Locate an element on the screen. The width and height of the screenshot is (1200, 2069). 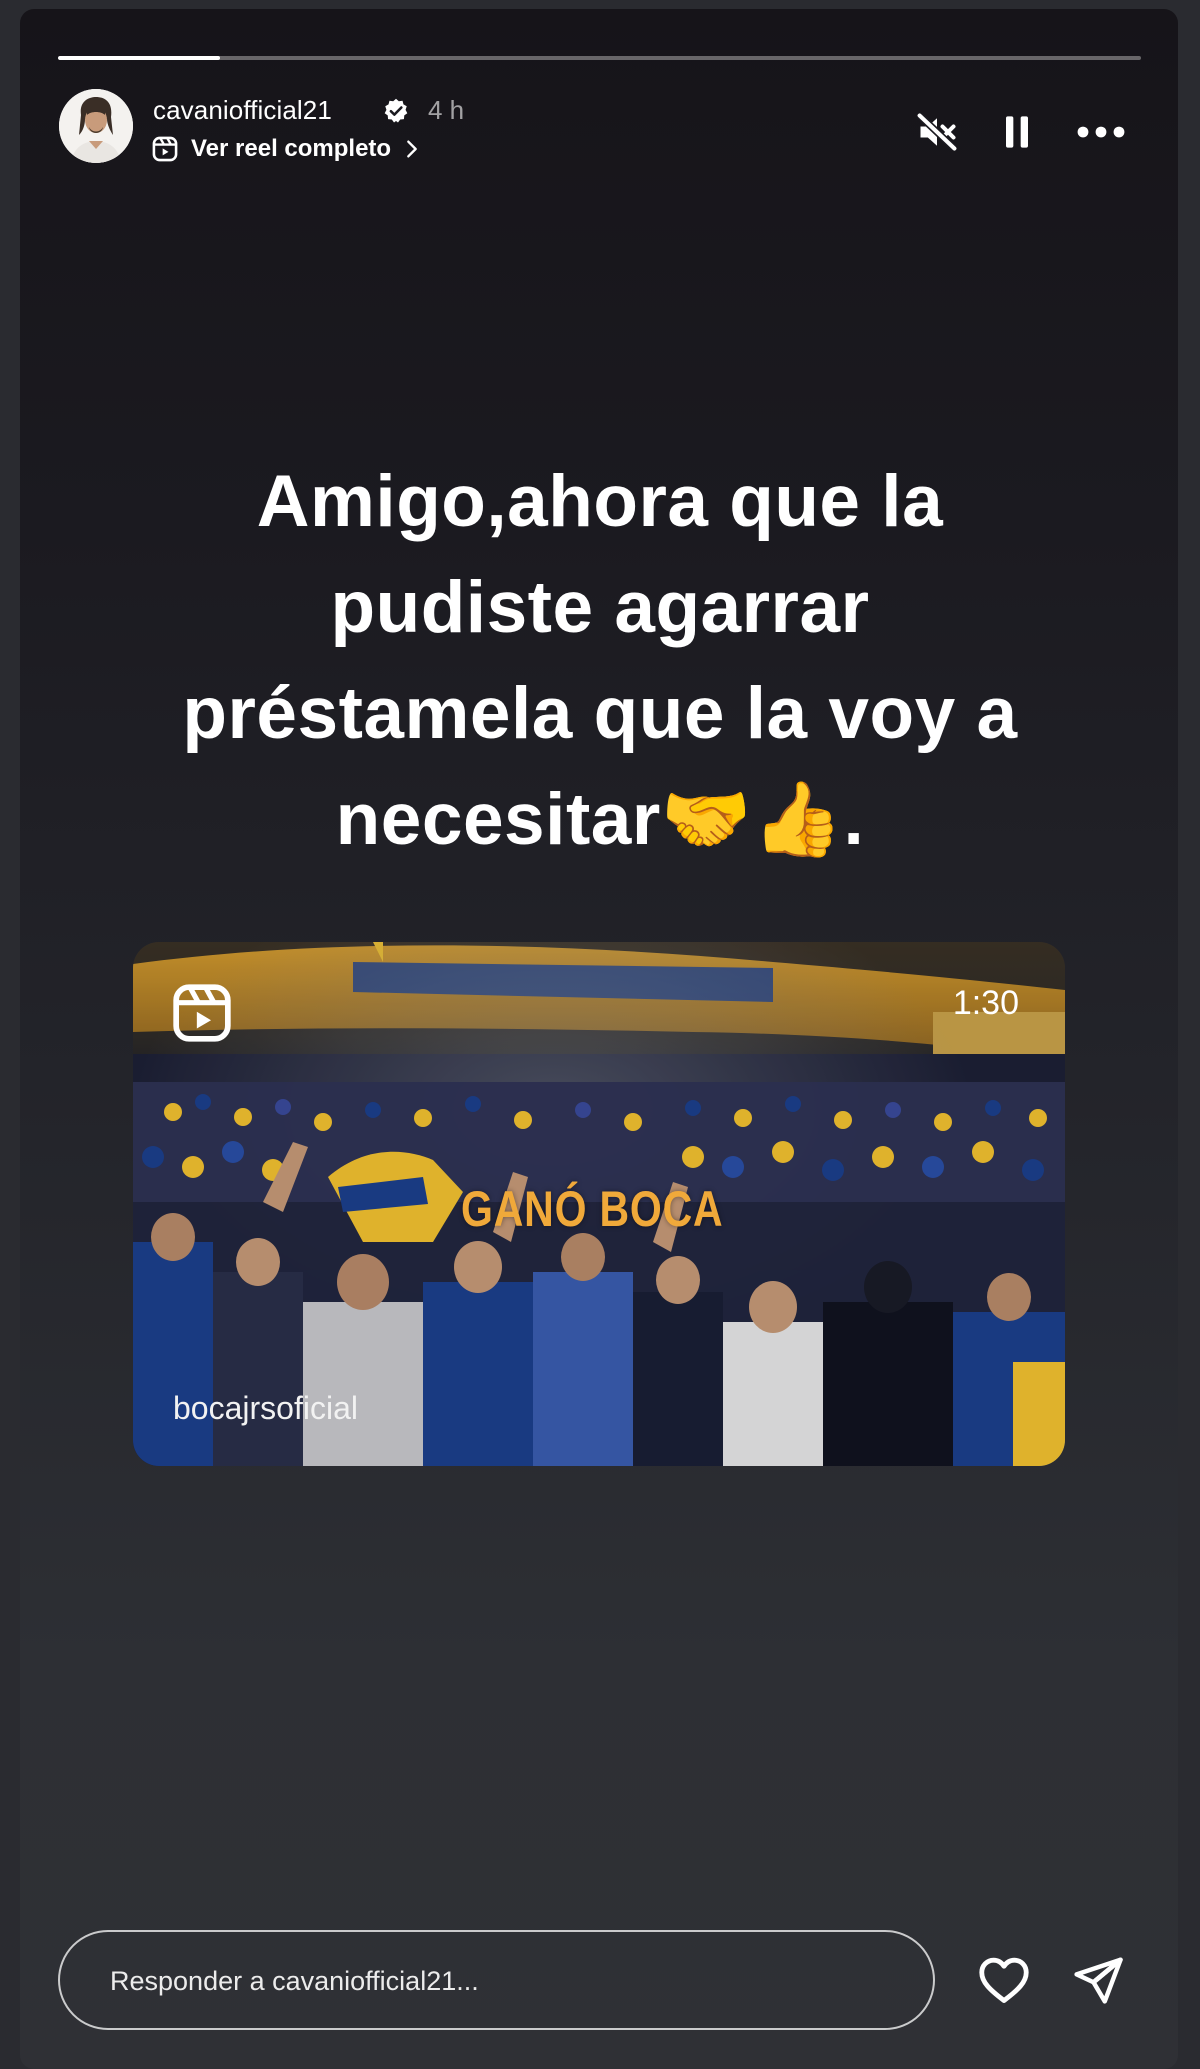
caption-line: pudiste agarrar is located at coordinates (600, 607).